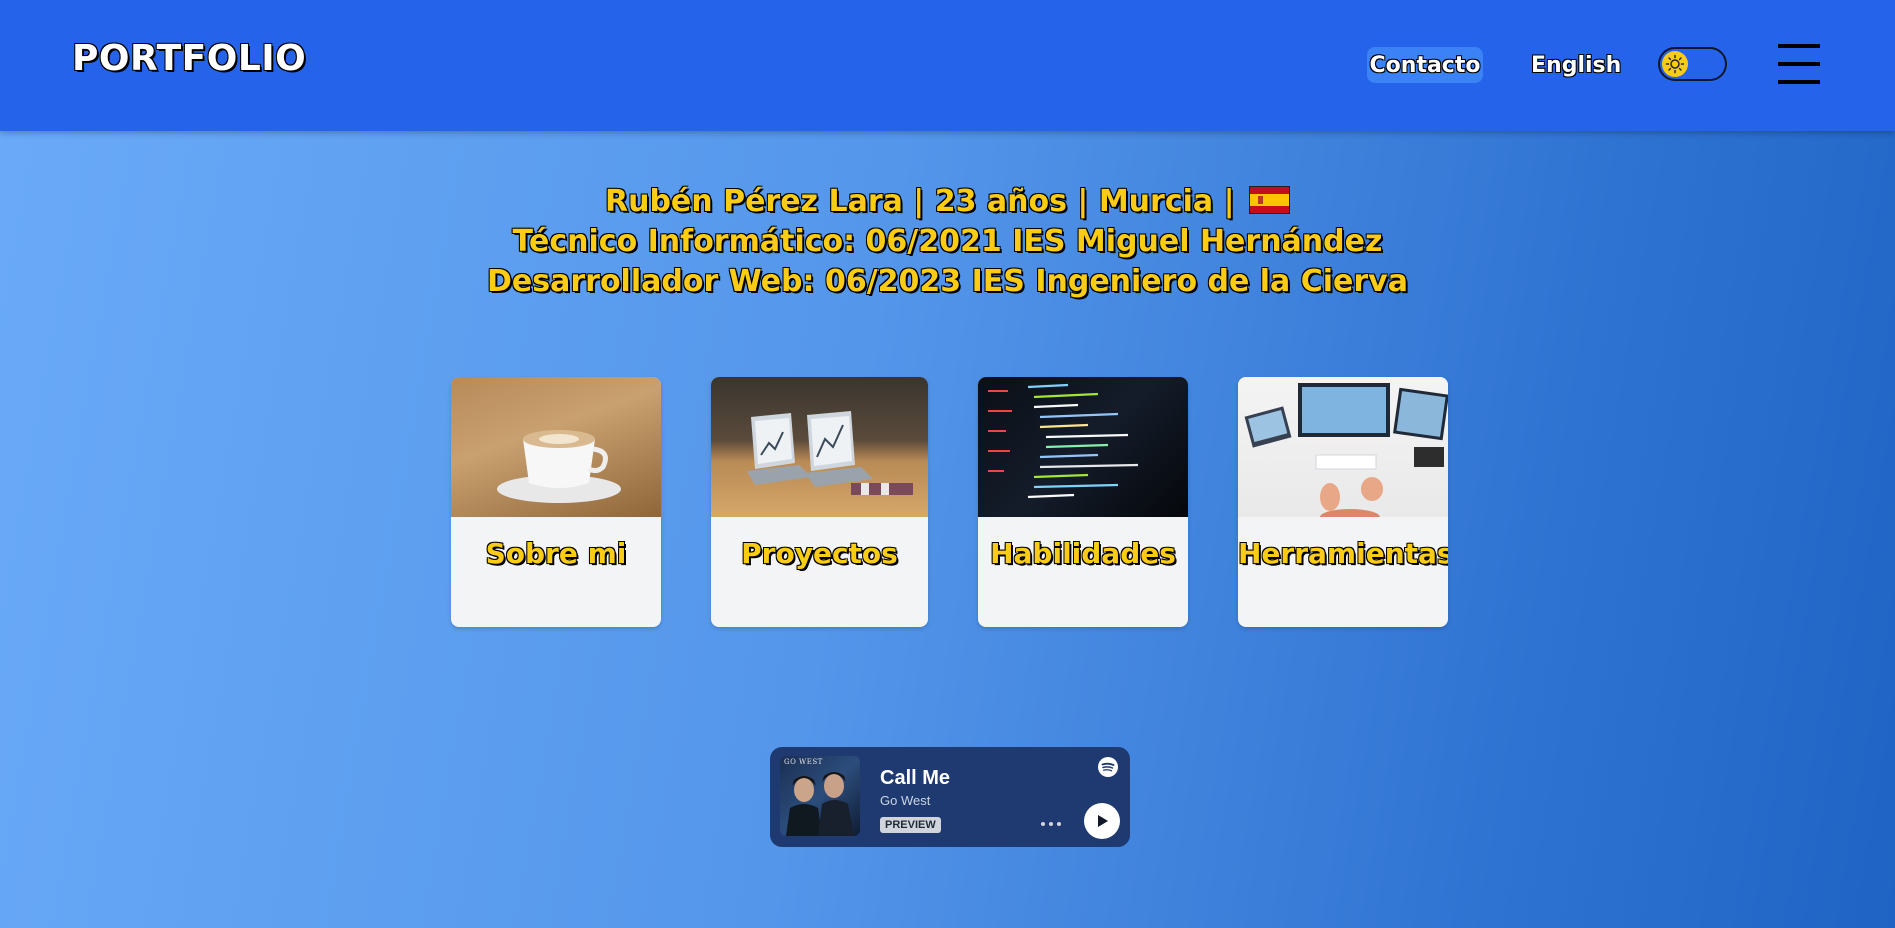 The width and height of the screenshot is (1895, 928). Describe the element at coordinates (1799, 64) in the screenshot. I see `hamburger-menu-icon` at that location.